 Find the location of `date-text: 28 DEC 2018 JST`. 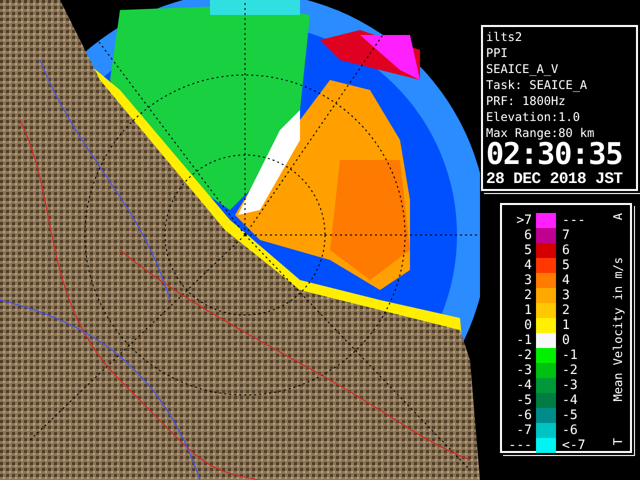

date-text: 28 DEC 2018 JST is located at coordinates (555, 179).